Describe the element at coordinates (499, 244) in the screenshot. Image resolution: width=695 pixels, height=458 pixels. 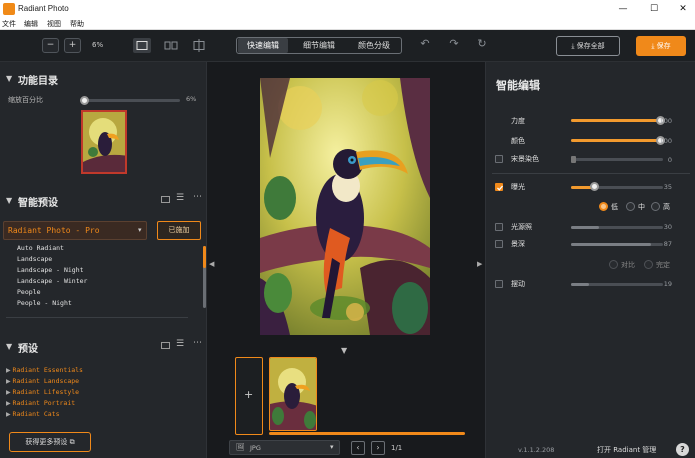
I see `depth-checkbox` at that location.